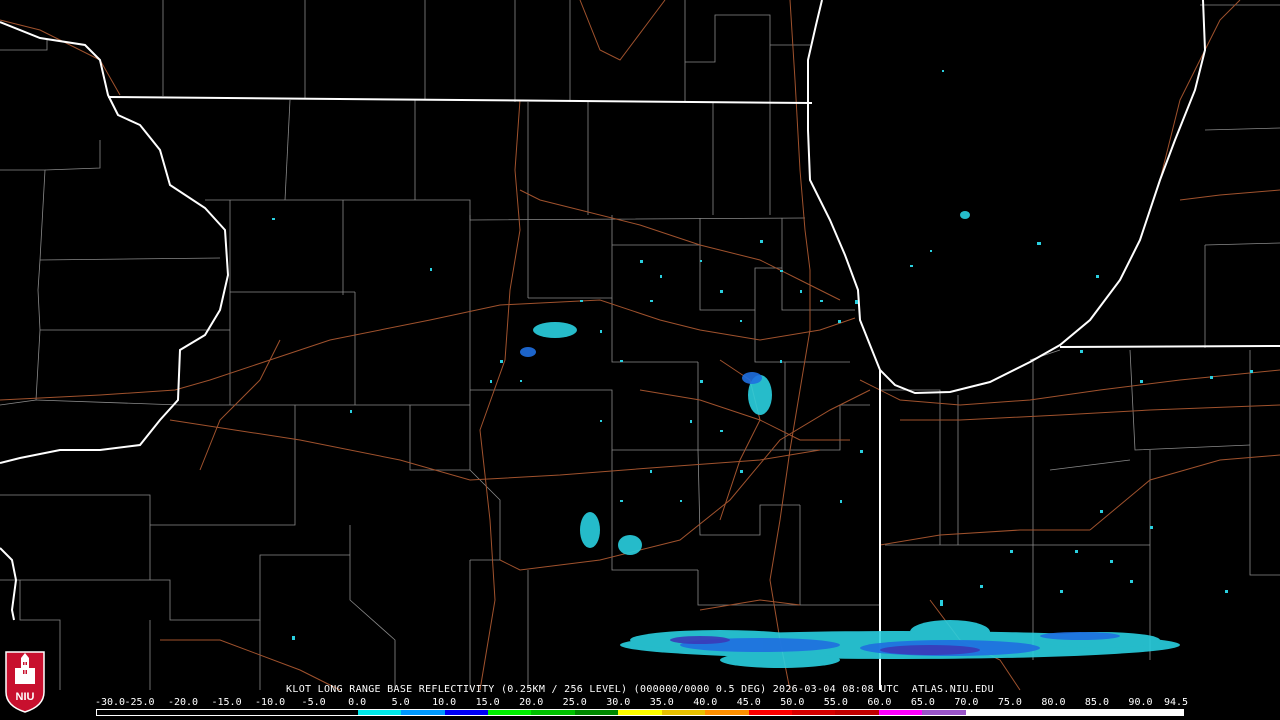 This screenshot has height=720, width=1280. I want to click on scale-label: 85.0, so click(1096, 702).